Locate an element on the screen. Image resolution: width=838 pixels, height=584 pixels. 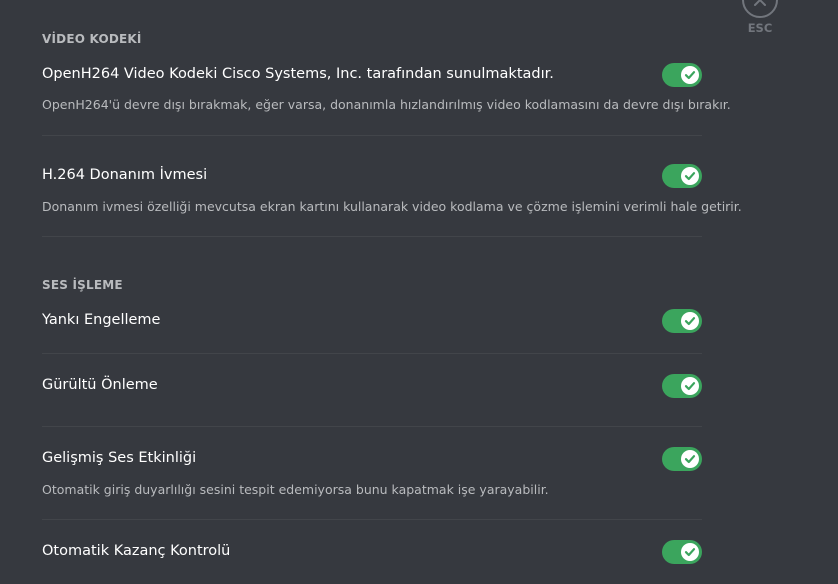
toggle-echo-cancellation is located at coordinates (682, 321).